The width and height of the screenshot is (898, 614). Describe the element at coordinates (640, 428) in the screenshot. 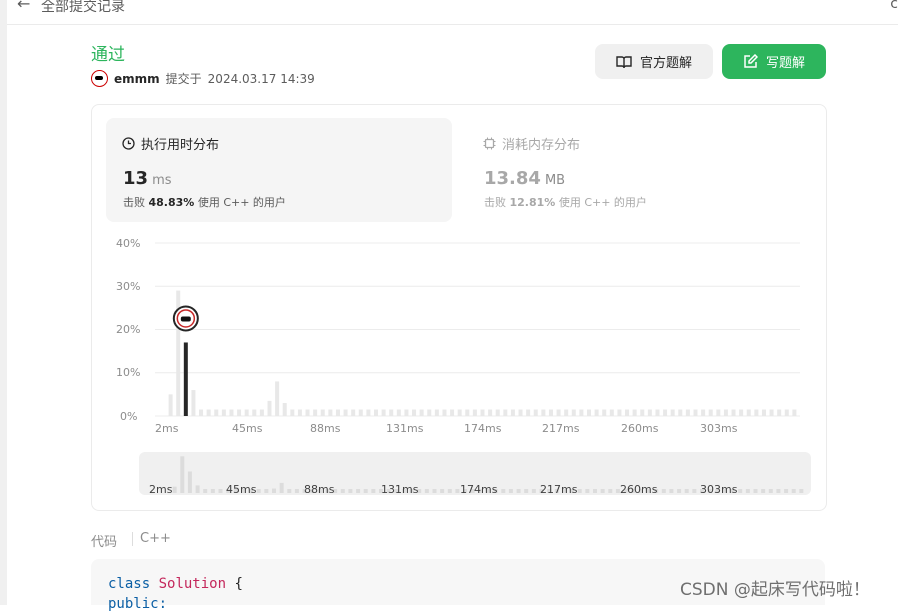

I see `x-tick-label: 260ms` at that location.